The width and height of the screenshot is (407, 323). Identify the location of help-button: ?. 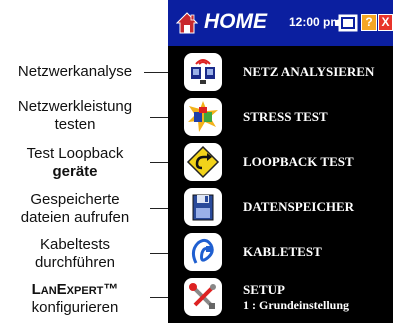
(369, 22).